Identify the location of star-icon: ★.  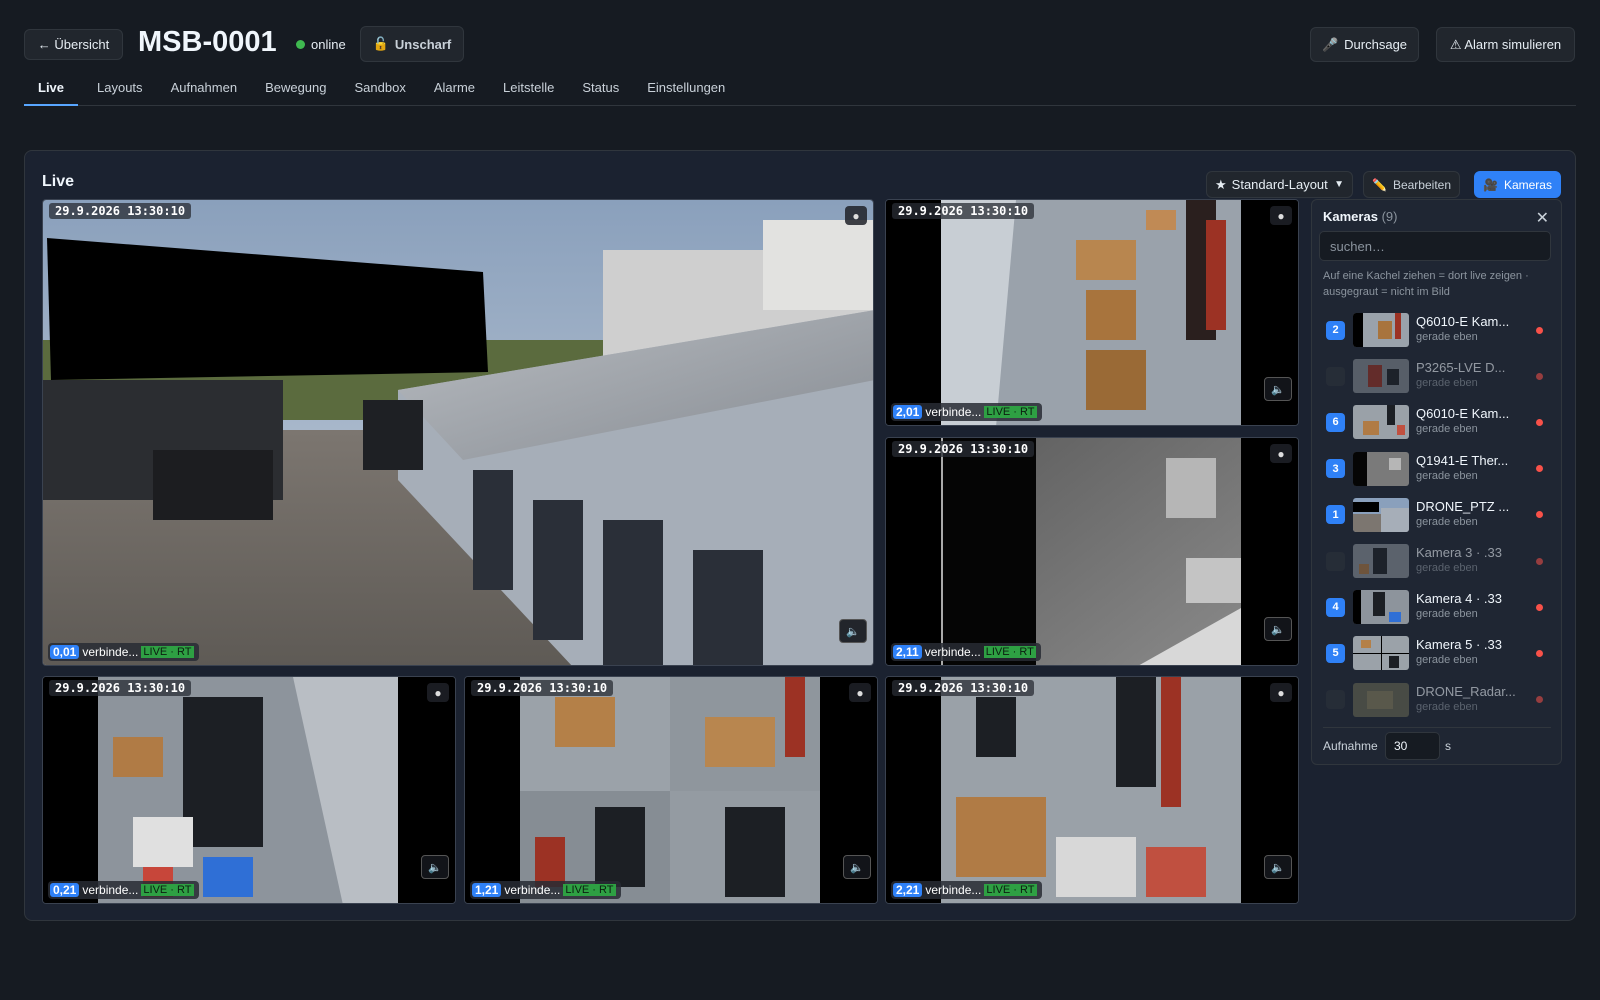
(1221, 184).